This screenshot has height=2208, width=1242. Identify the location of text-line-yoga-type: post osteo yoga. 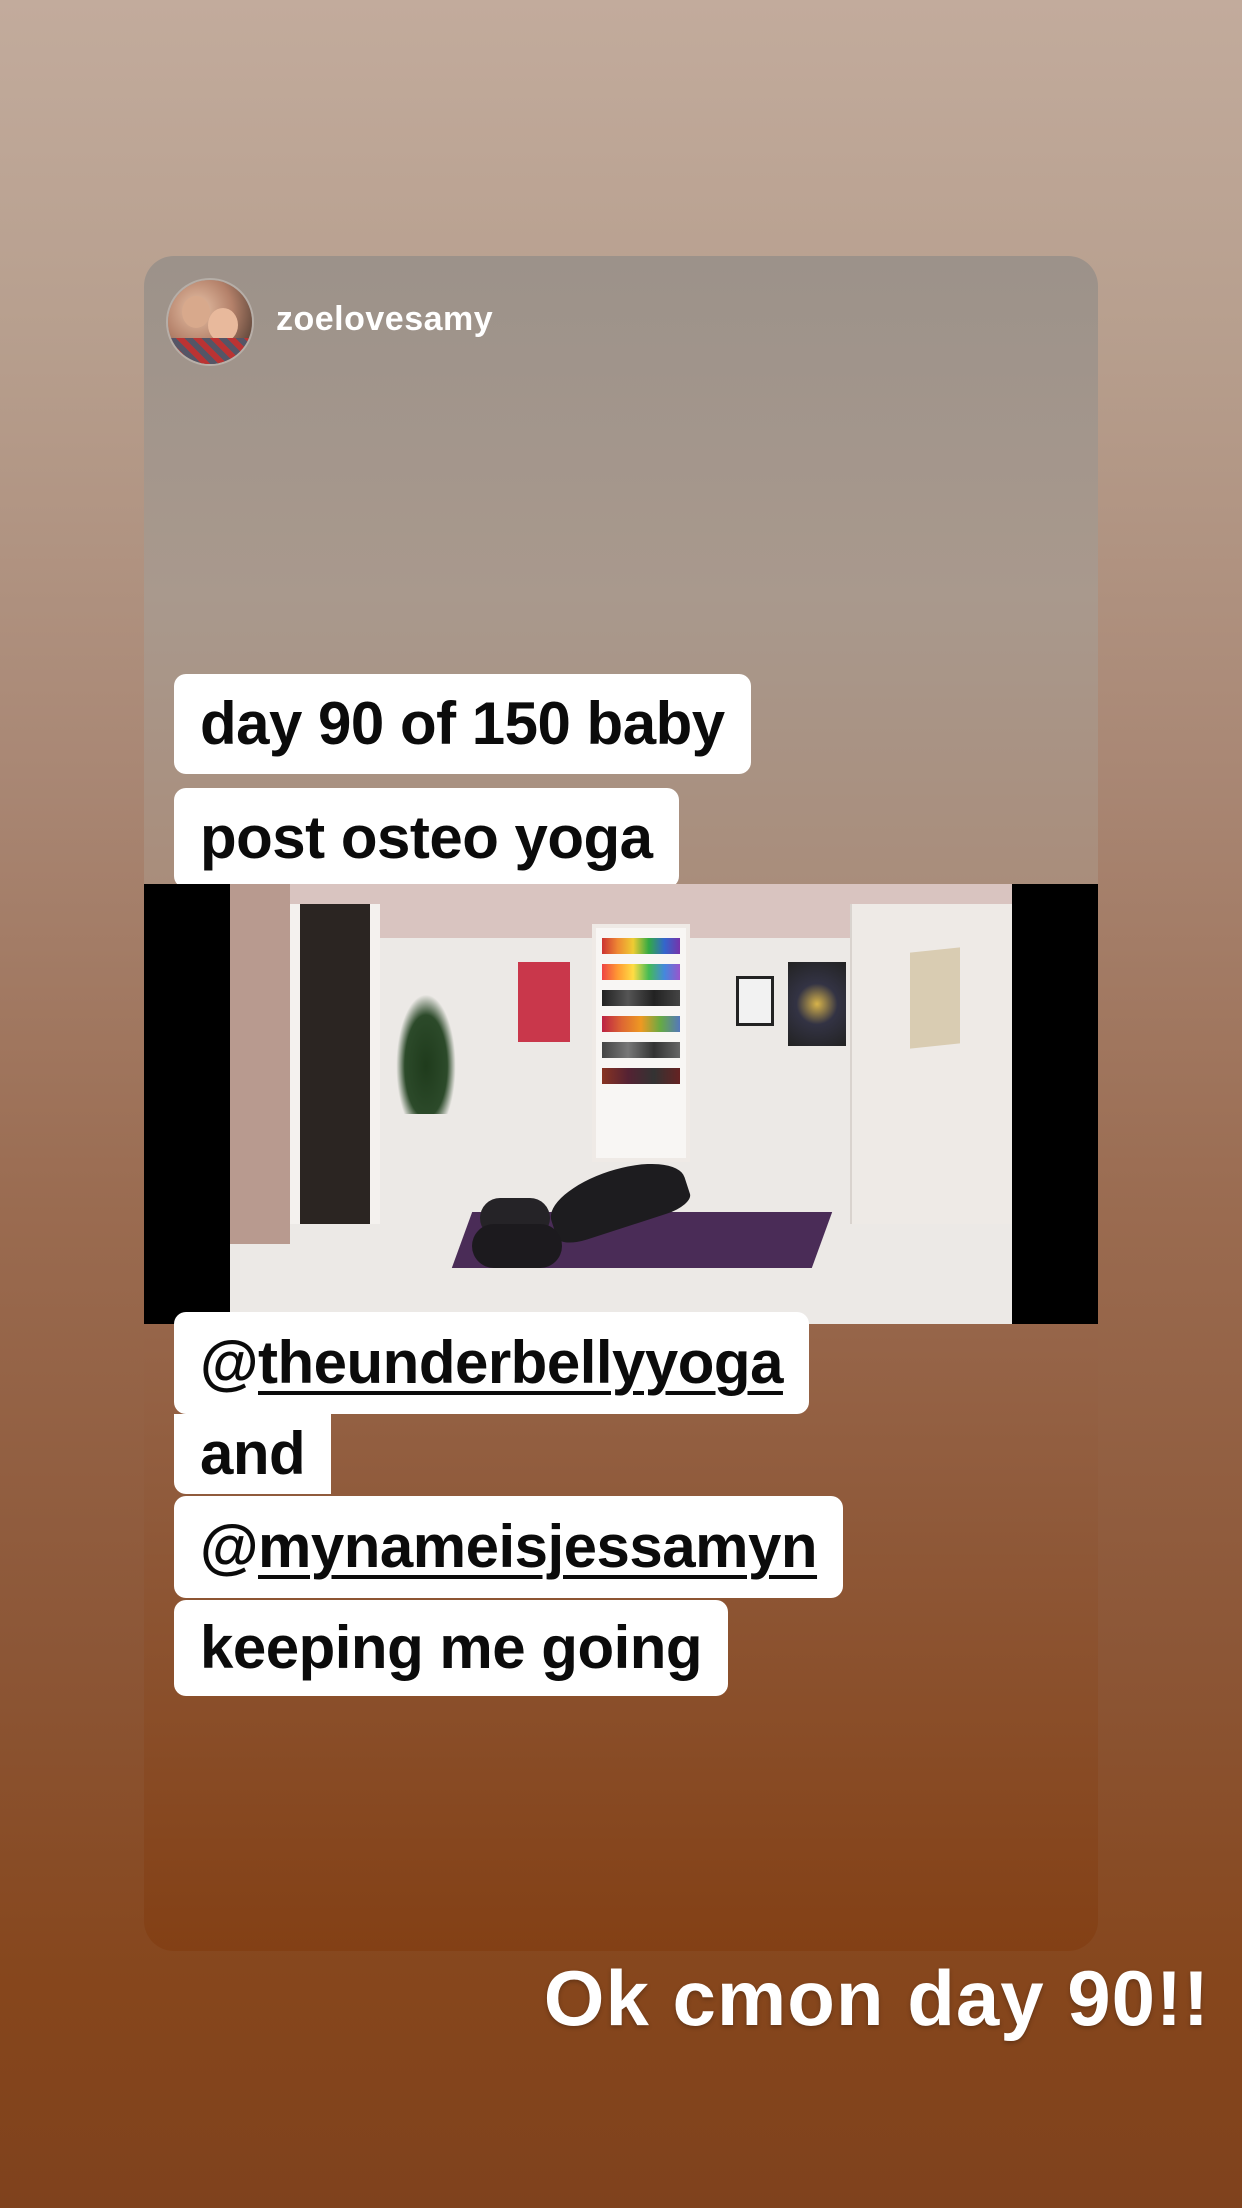
(426, 838).